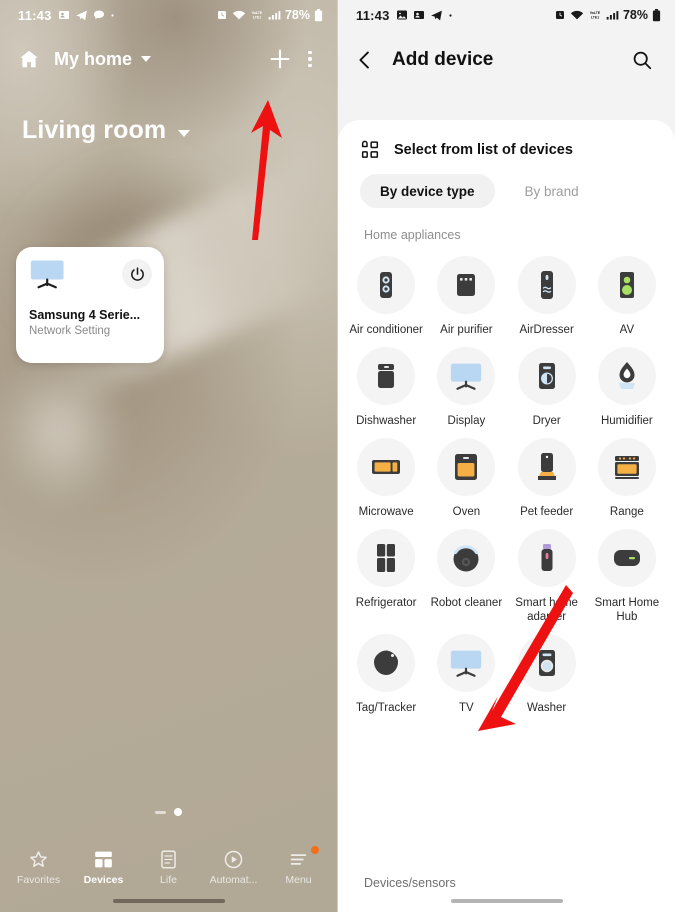 The height and width of the screenshot is (912, 675). What do you see at coordinates (274, 15) in the screenshot?
I see `signal-icon` at bounding box center [274, 15].